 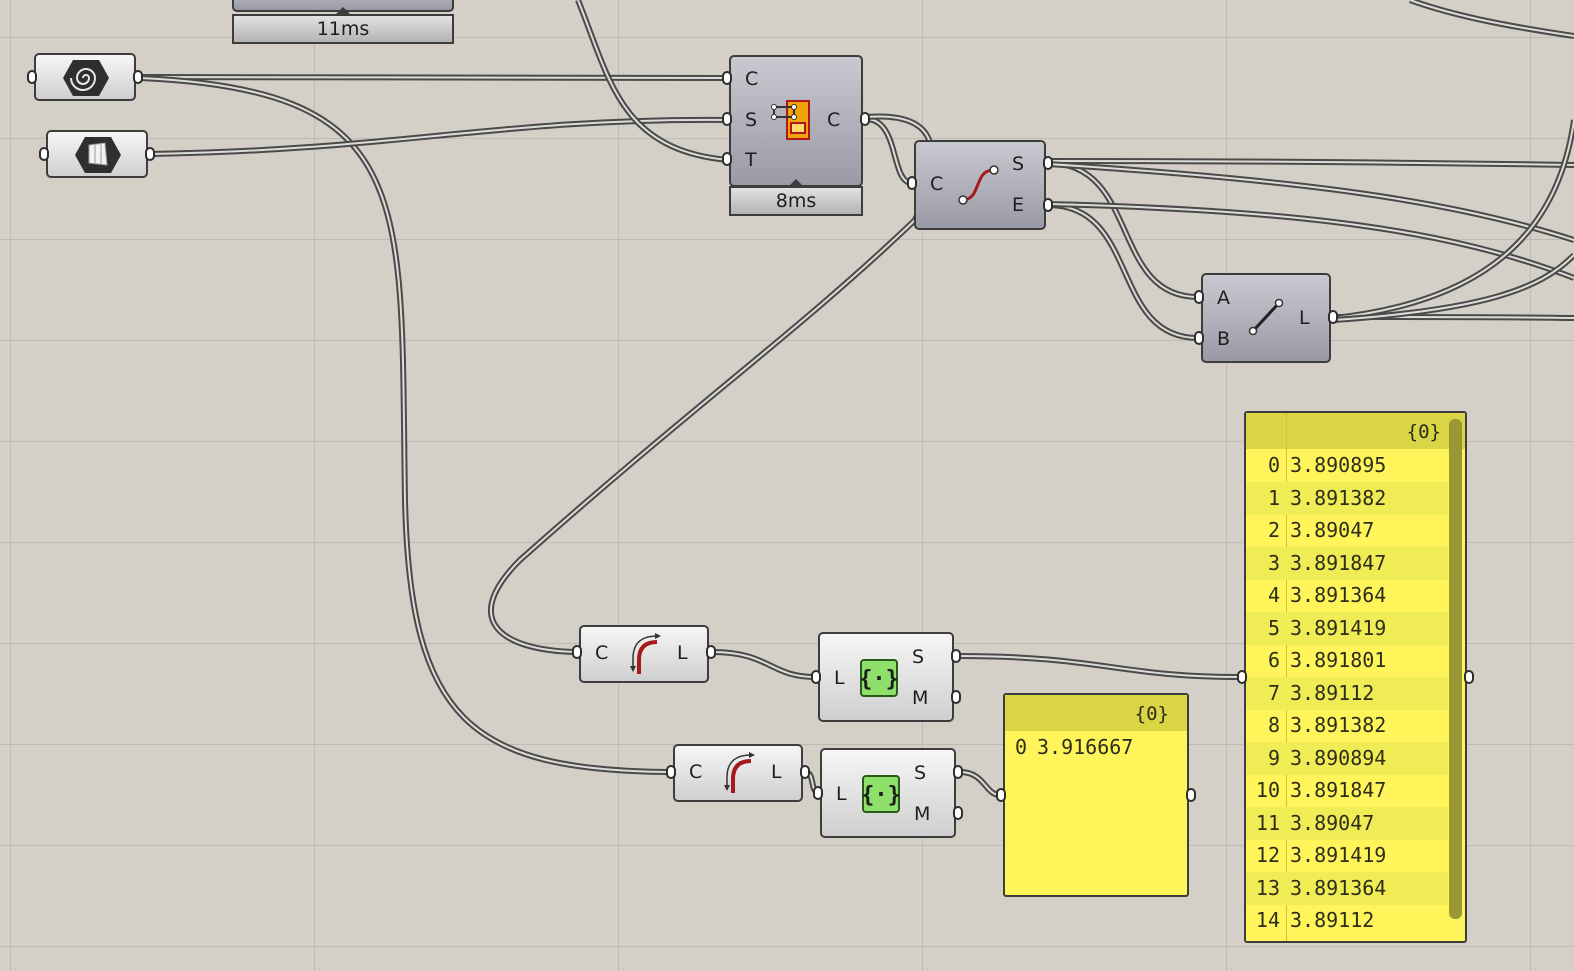 What do you see at coordinates (839, 678) in the screenshot?
I see `mass-1-input-l-label: L` at bounding box center [839, 678].